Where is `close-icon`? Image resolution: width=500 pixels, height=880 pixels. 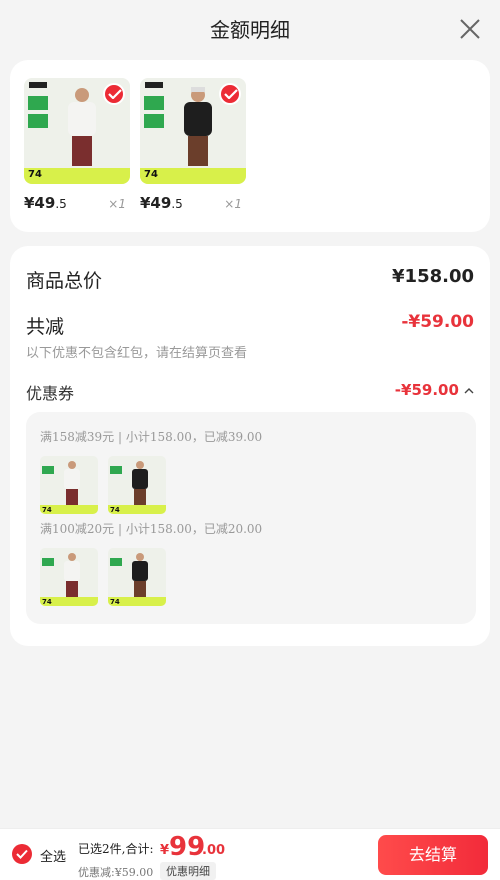 close-icon is located at coordinates (470, 29).